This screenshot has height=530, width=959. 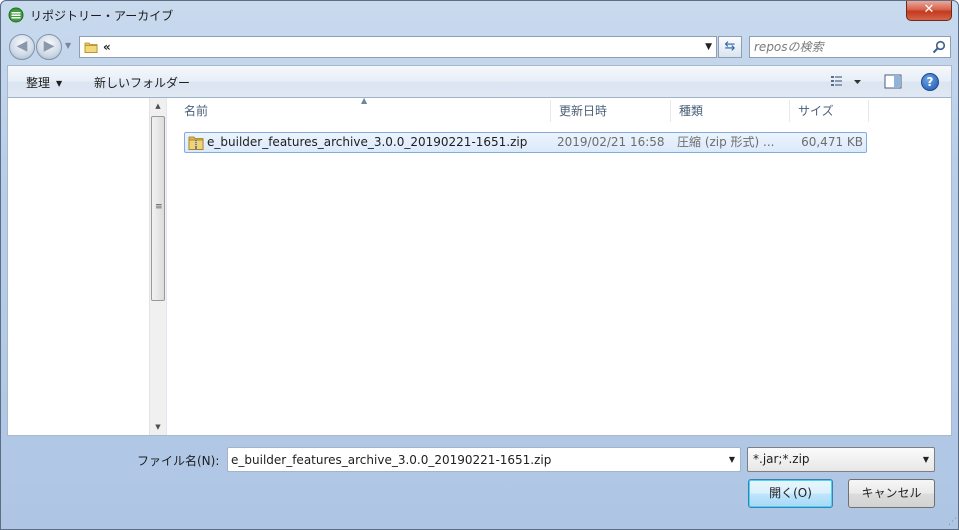 What do you see at coordinates (839, 47) in the screenshot?
I see `search-input` at bounding box center [839, 47].